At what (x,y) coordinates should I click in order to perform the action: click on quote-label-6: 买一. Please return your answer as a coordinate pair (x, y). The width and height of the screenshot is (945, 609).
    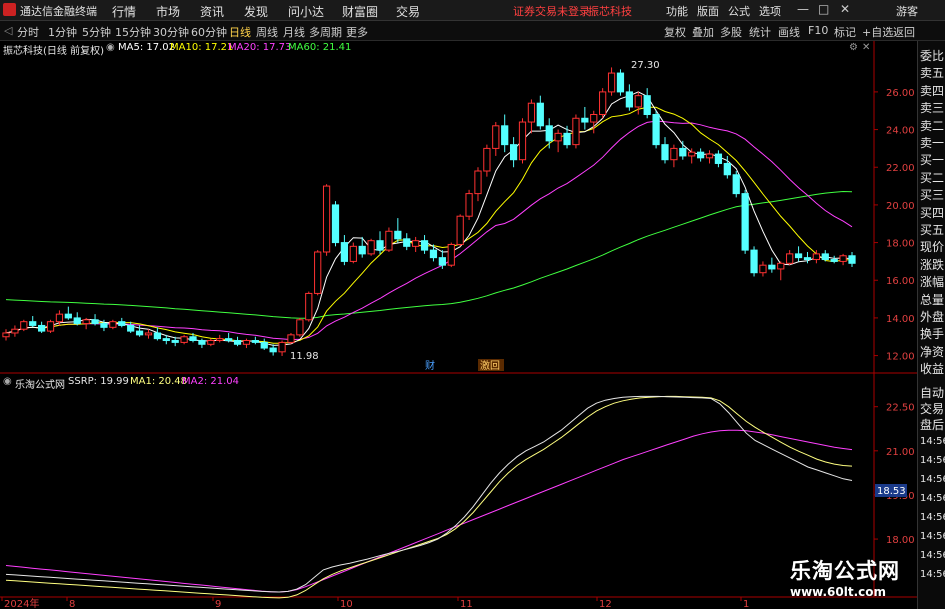
    Looking at the image, I should click on (932, 160).